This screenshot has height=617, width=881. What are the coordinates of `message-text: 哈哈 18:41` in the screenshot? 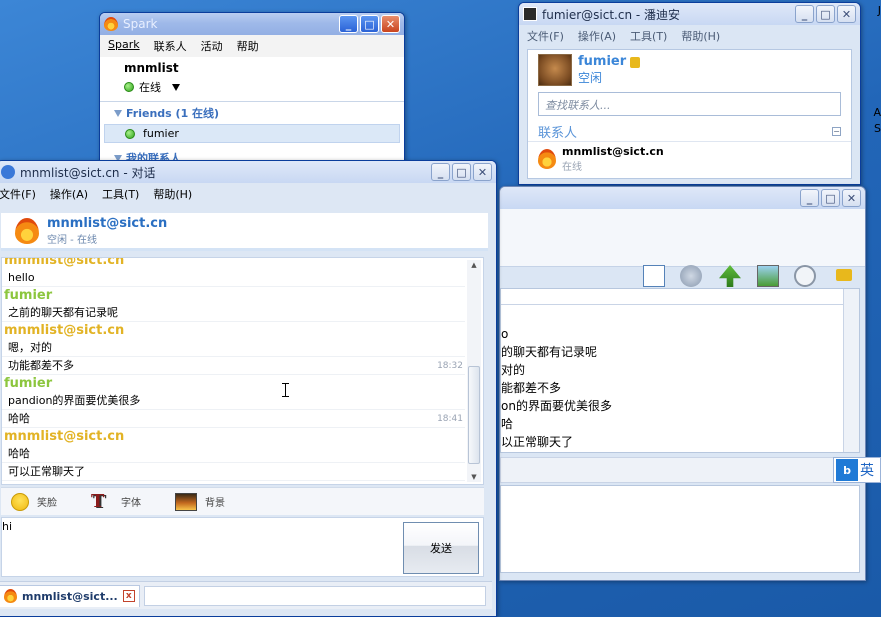 It's located at (233, 419).